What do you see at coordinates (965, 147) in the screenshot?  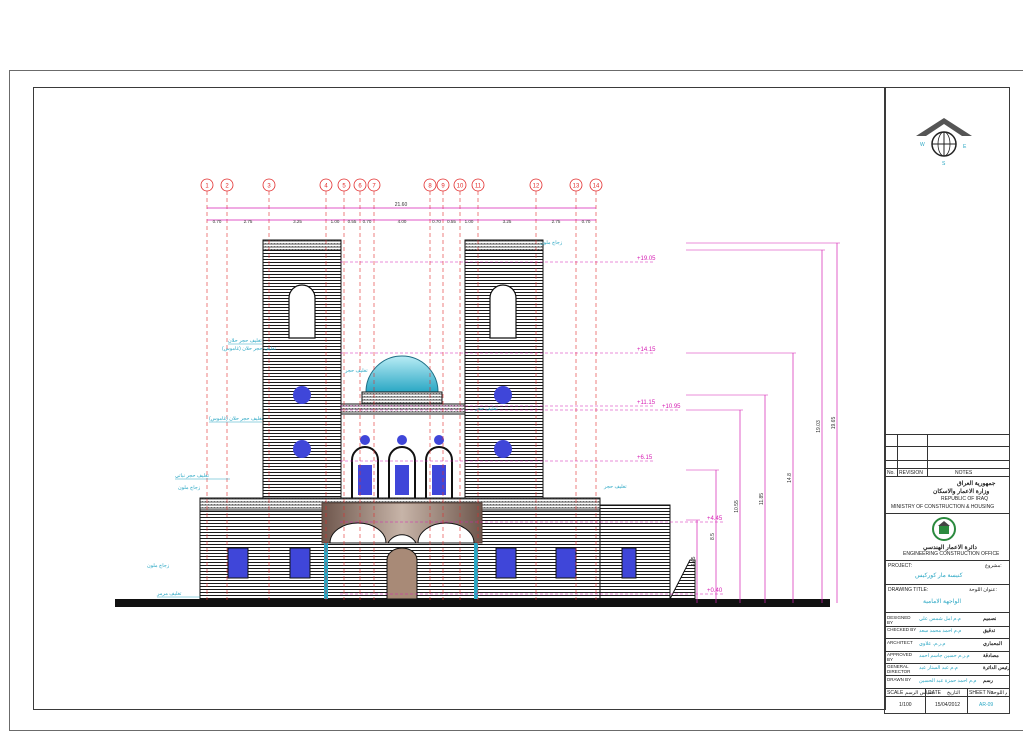 I see `svg-text: E` at bounding box center [965, 147].